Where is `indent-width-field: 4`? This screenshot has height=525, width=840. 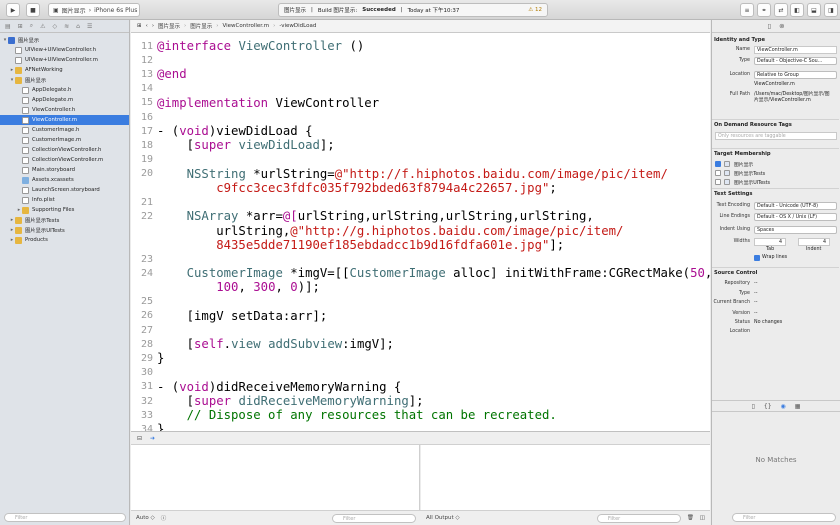
indent-width-field: 4 is located at coordinates (814, 242).